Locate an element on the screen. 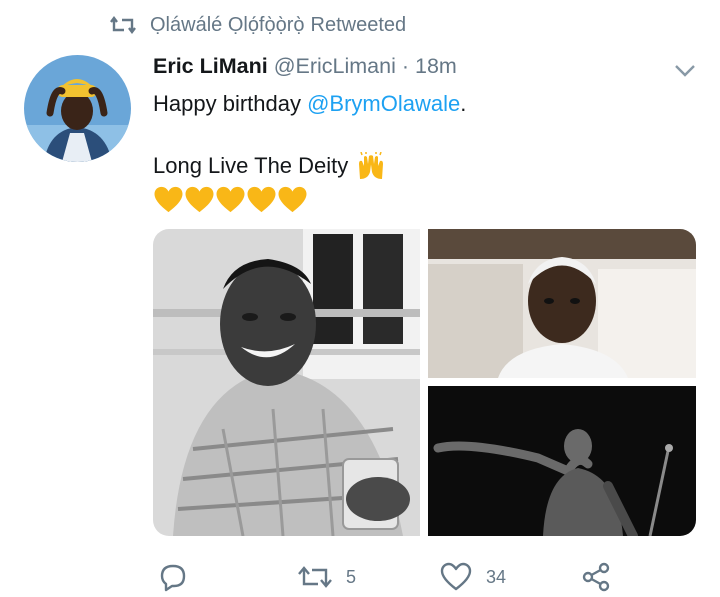  chevron-down-icon is located at coordinates (685, 70).